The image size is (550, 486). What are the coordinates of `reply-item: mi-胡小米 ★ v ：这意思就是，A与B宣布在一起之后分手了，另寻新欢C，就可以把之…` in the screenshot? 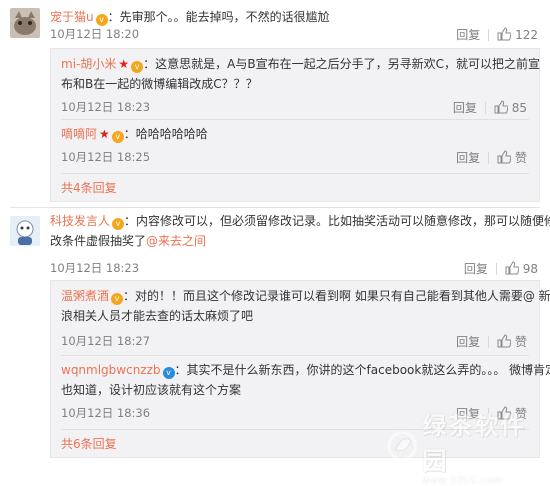 It's located at (300, 85).